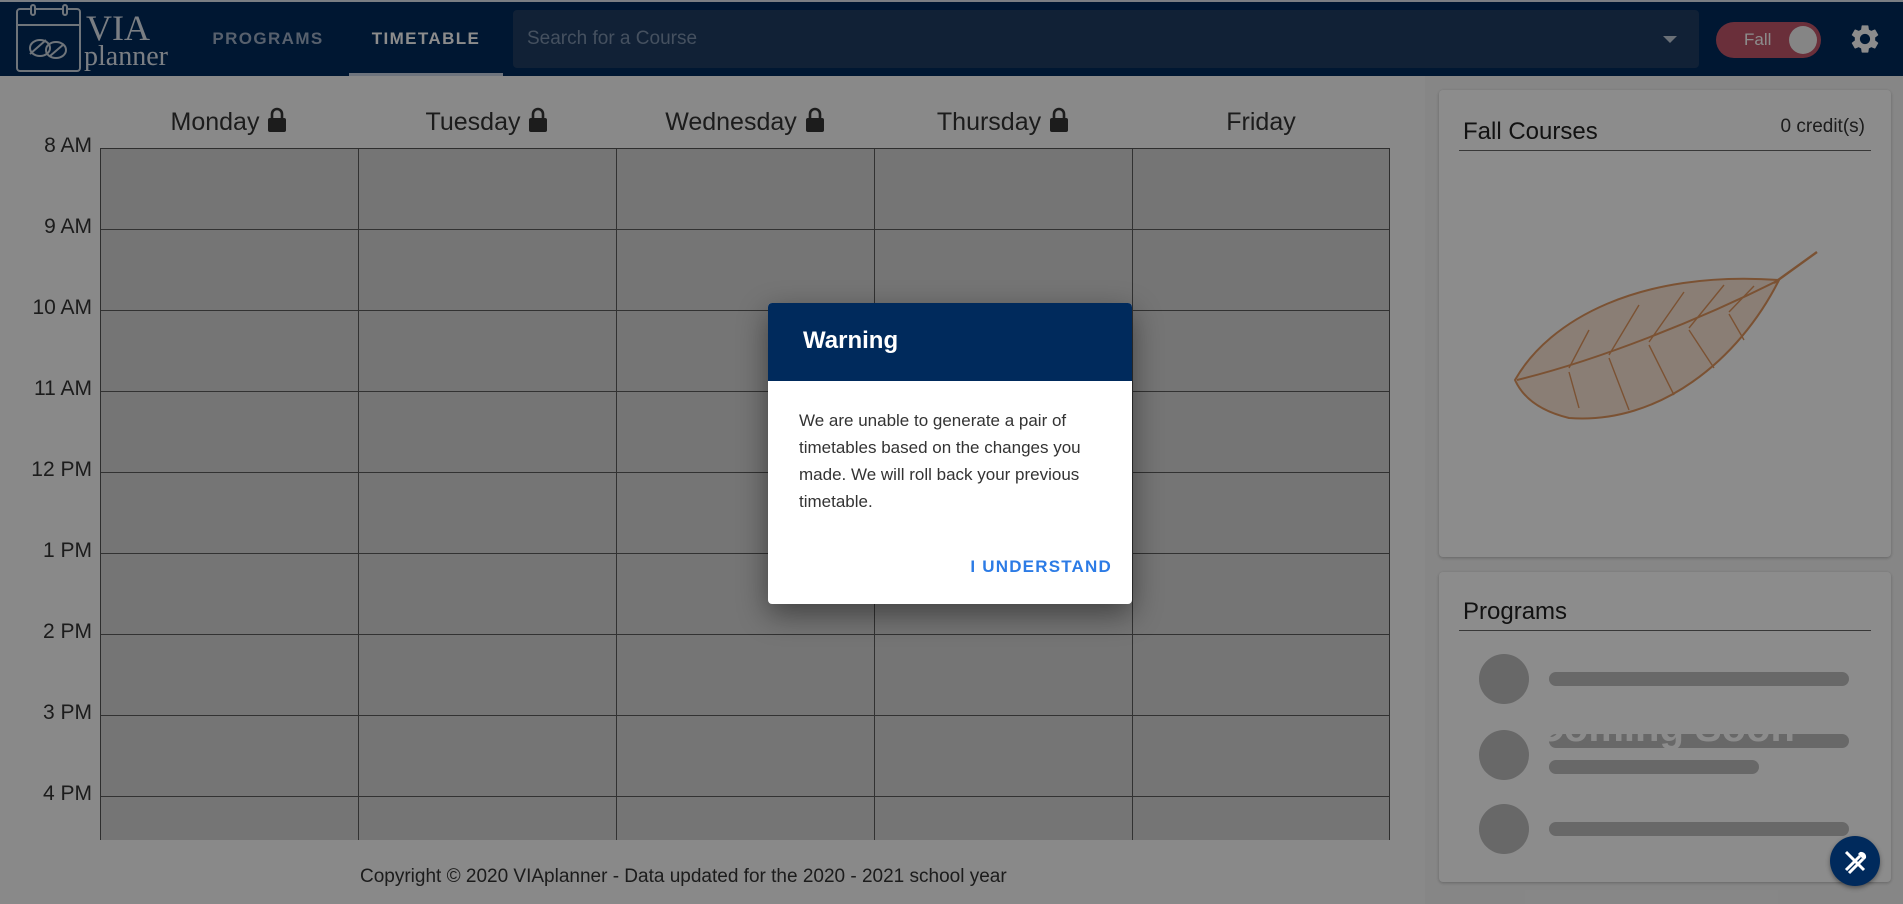 The image size is (1903, 904). I want to click on tools-button, so click(1855, 861).